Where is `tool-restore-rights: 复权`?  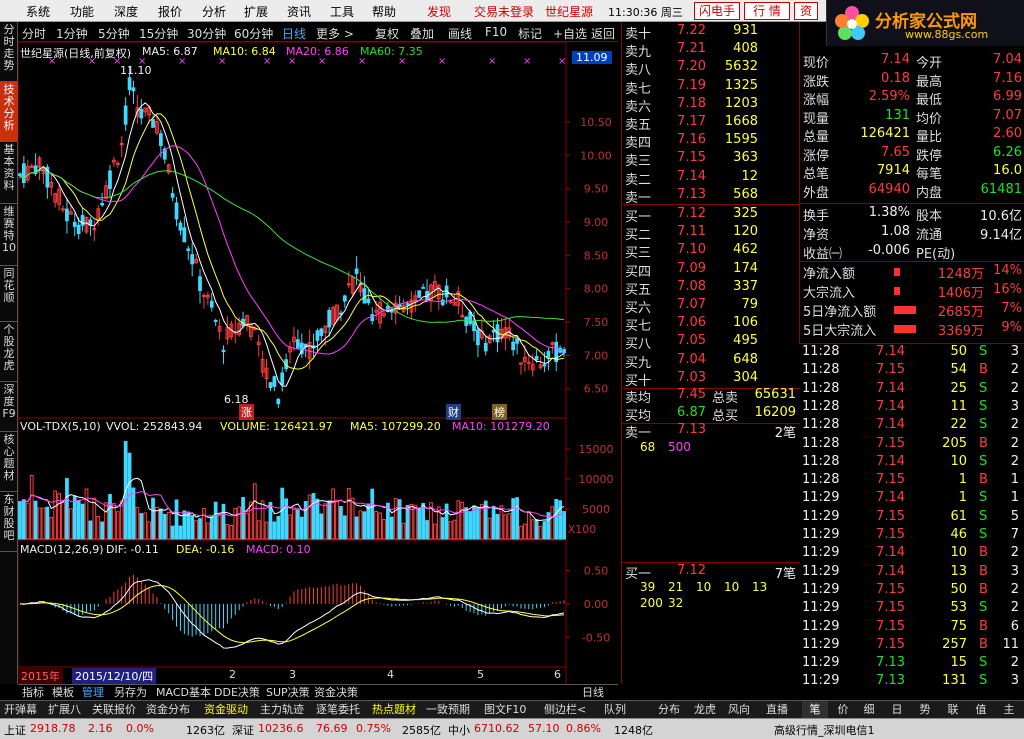
tool-restore-rights: 复权 is located at coordinates (387, 33).